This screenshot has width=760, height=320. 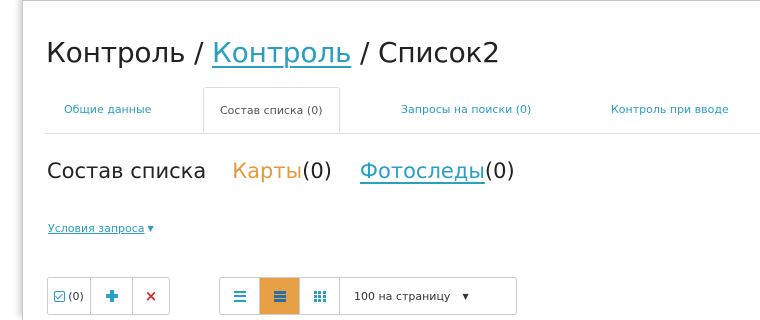 I want to click on list-view-icon, so click(x=239, y=296).